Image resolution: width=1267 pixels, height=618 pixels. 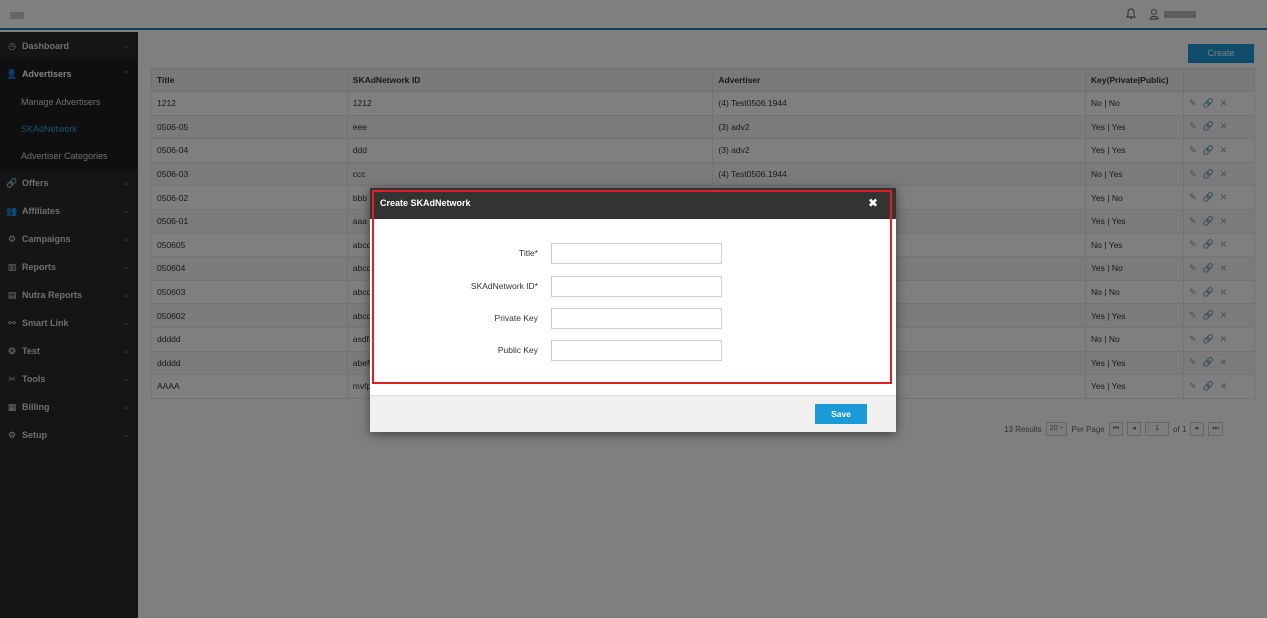 What do you see at coordinates (517, 350) in the screenshot?
I see `public-key-label: Public Key` at bounding box center [517, 350].